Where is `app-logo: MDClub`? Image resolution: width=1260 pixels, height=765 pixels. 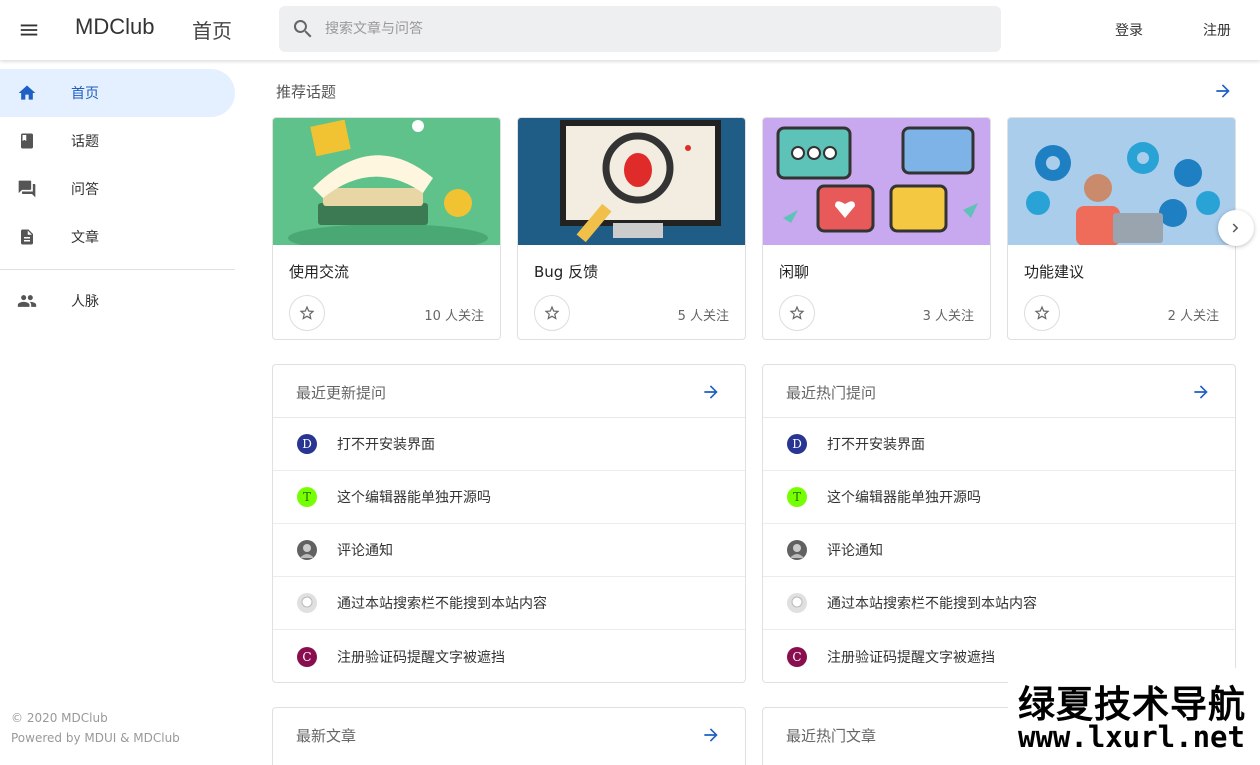 app-logo: MDClub is located at coordinates (114, 27).